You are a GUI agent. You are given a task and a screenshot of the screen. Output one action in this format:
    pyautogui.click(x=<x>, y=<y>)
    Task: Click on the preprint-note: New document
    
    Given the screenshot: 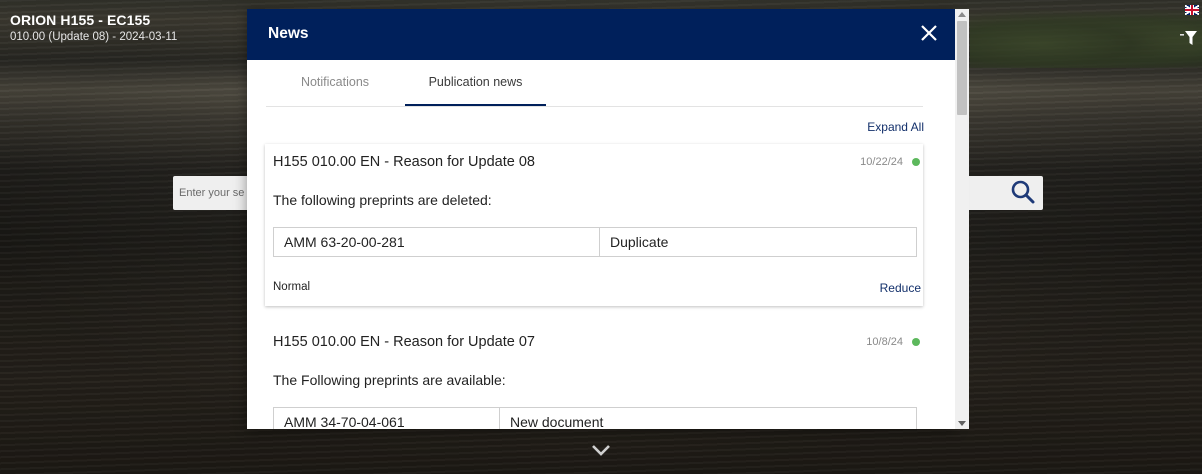 What is the action you would take?
    pyautogui.click(x=708, y=418)
    